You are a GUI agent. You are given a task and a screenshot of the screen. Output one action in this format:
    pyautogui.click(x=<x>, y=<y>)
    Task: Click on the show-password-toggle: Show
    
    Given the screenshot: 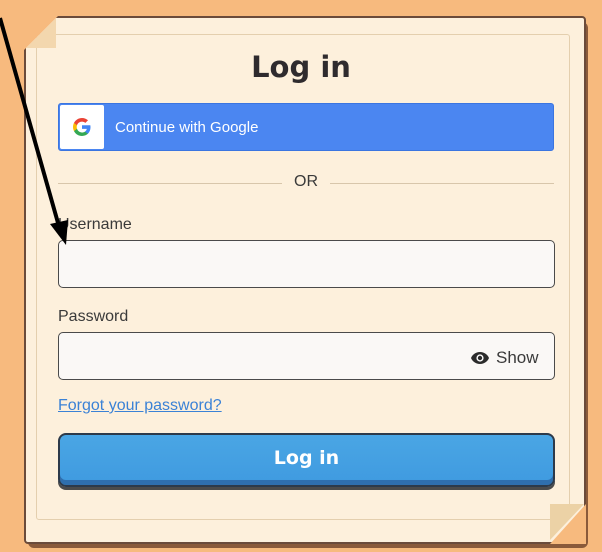 What is the action you would take?
    pyautogui.click(x=504, y=358)
    